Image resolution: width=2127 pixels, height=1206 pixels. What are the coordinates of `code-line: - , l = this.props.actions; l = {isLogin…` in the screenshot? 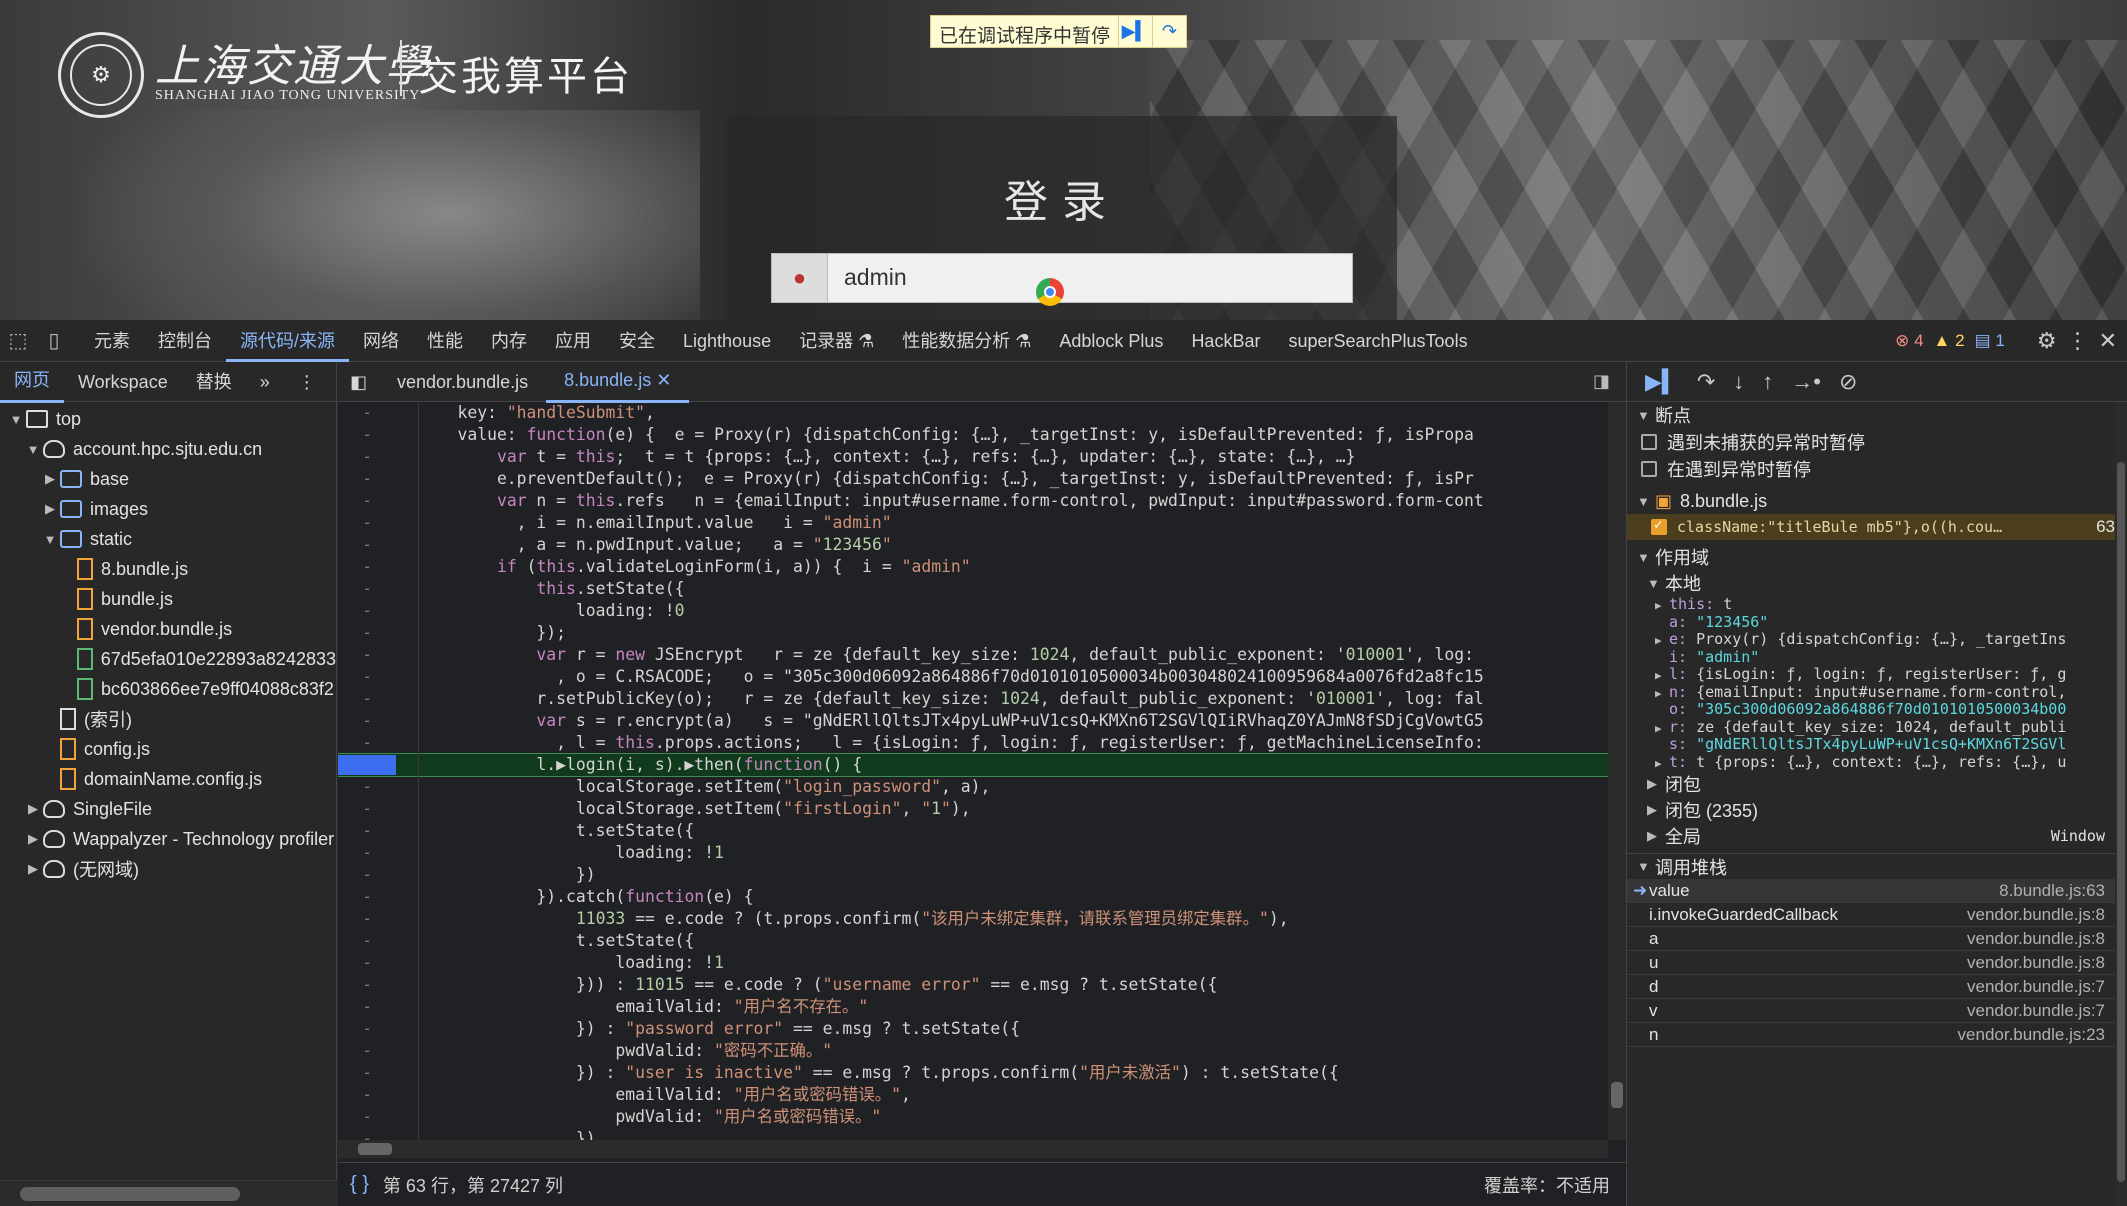 It's located at (973, 743).